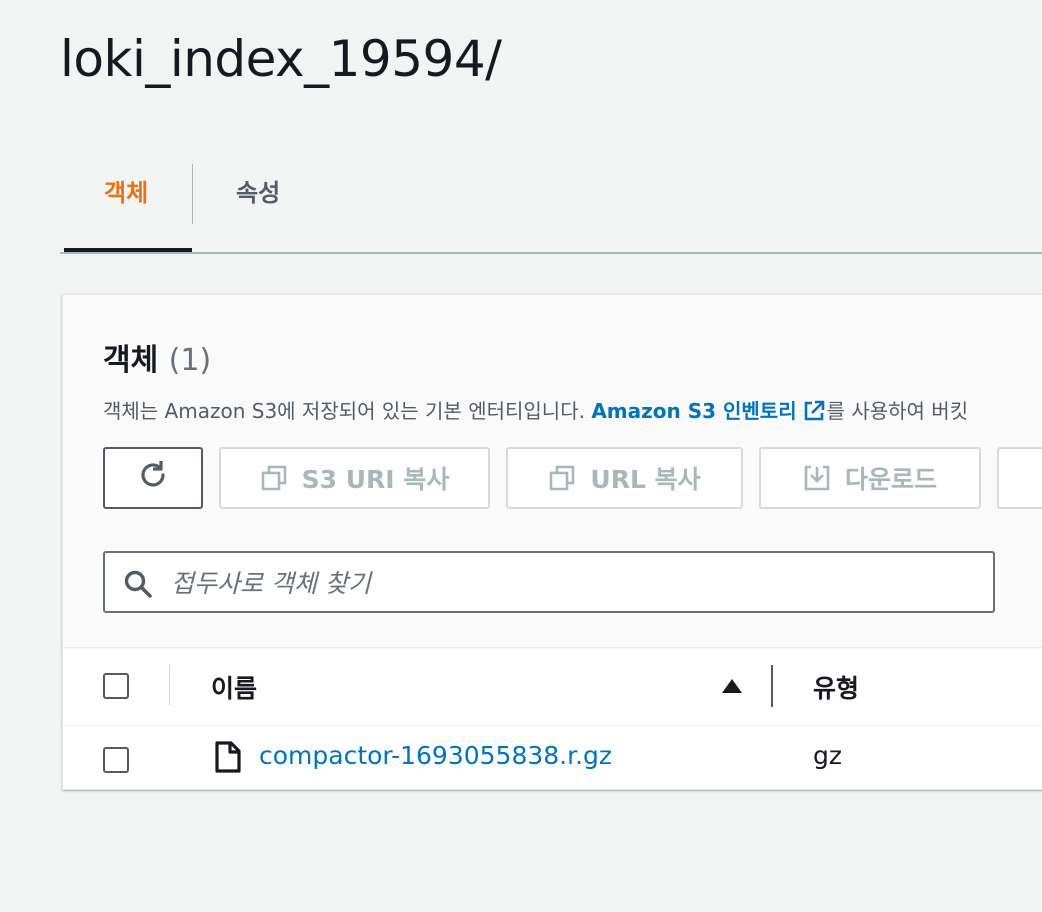 The width and height of the screenshot is (1042, 912). I want to click on download-icon, so click(817, 478).